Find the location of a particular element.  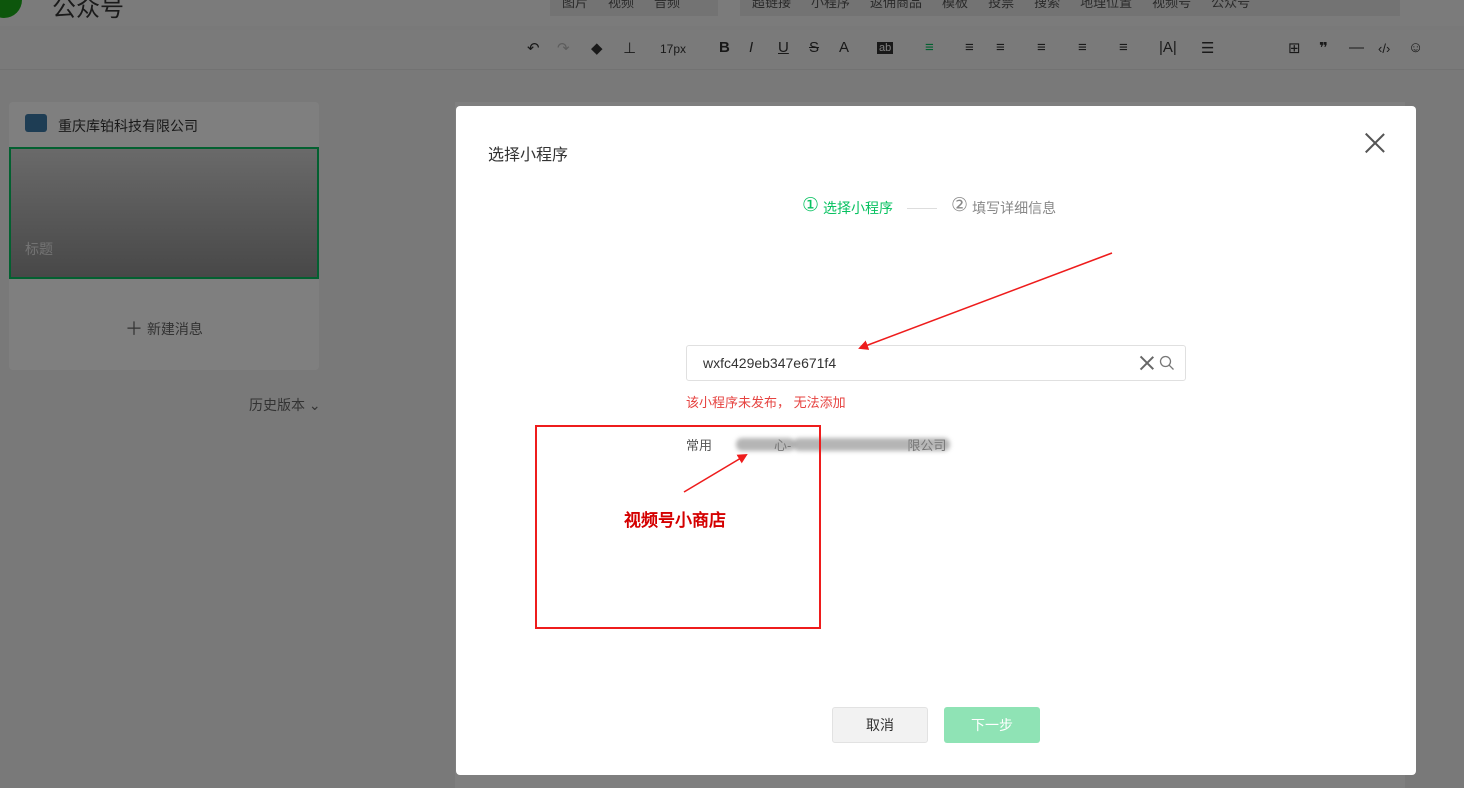

error-message: 该小程序未发布， 无法添加 is located at coordinates (766, 402).